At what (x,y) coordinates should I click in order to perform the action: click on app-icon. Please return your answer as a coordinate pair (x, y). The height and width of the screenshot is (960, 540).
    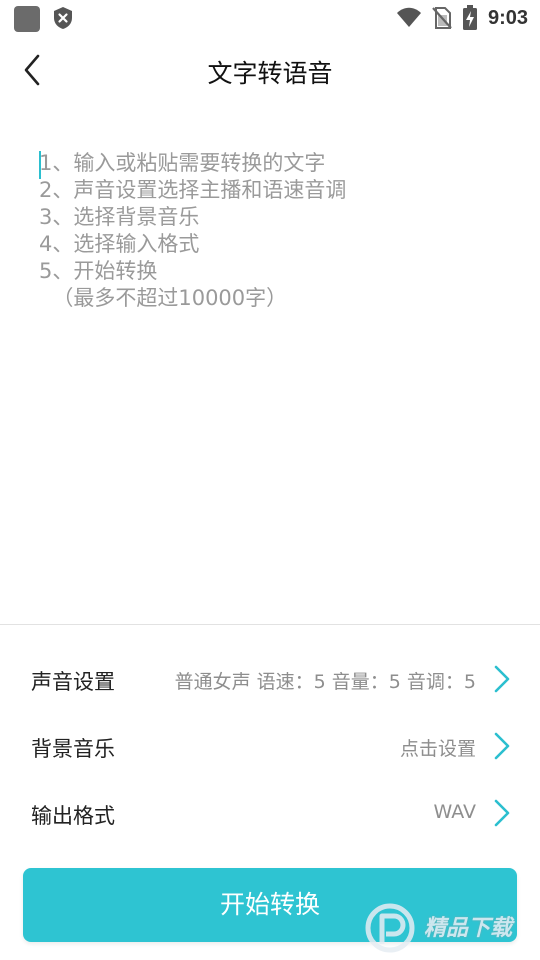
    Looking at the image, I should click on (27, 19).